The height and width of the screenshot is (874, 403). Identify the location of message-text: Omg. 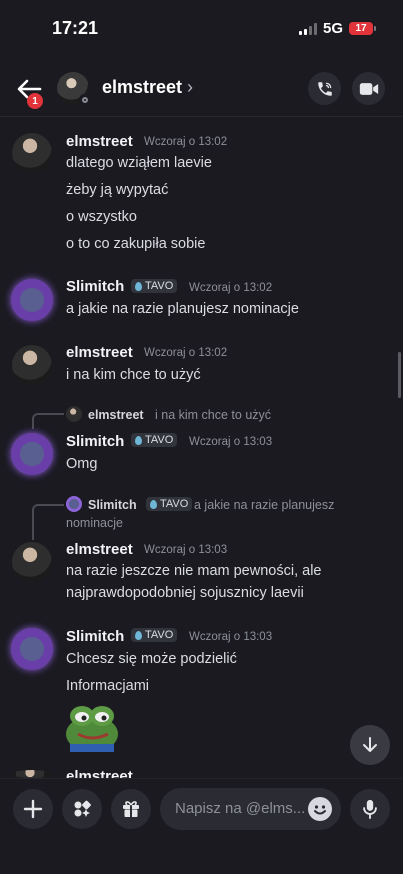
(81, 464).